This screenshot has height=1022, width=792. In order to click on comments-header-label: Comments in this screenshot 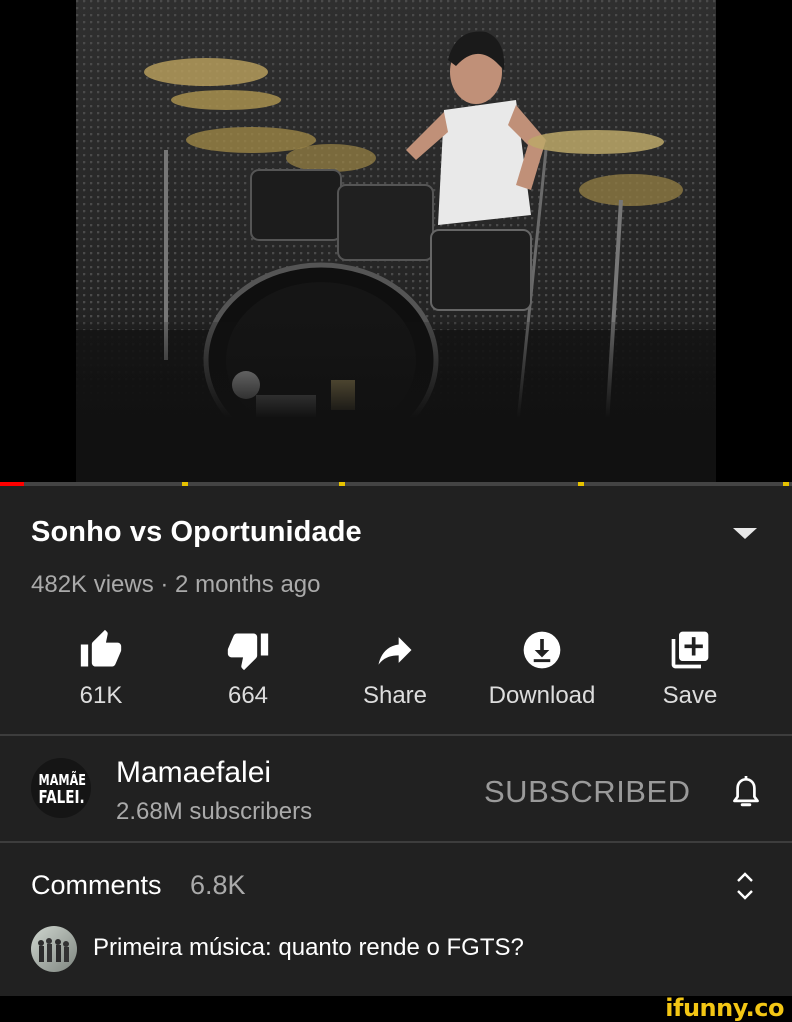, I will do `click(96, 885)`.